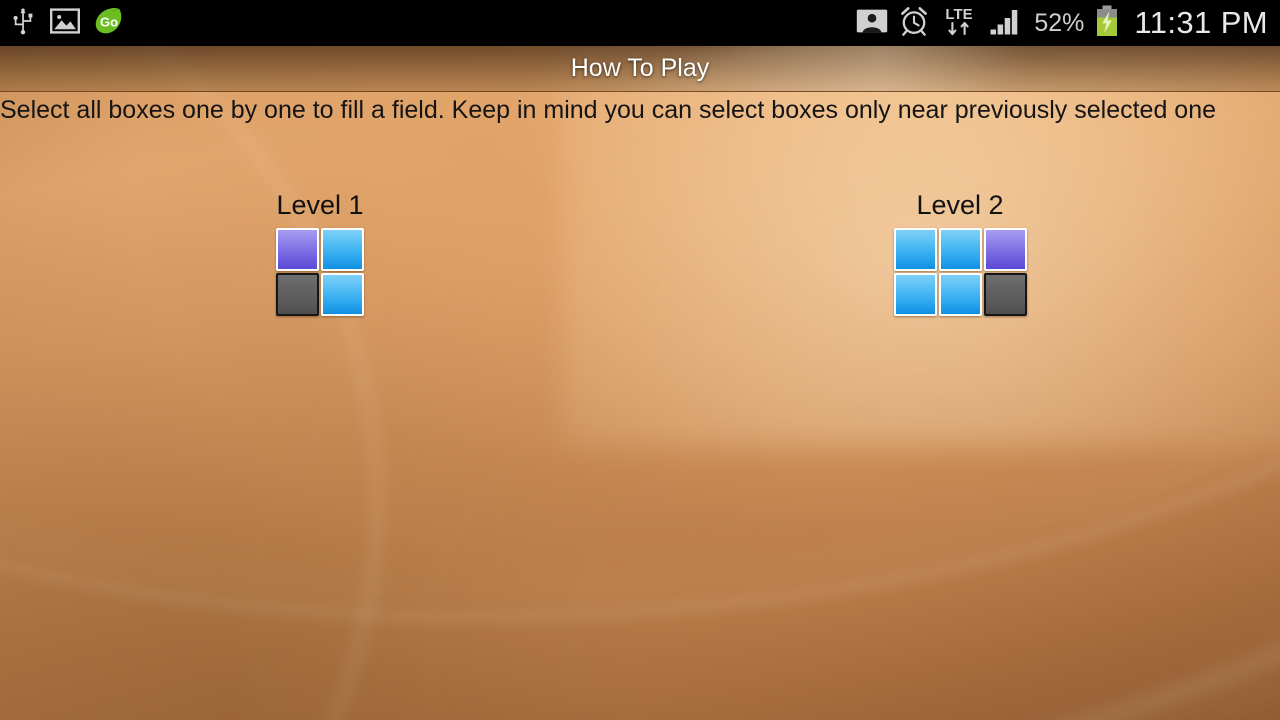  I want to click on svg-text: Go, so click(109, 21).